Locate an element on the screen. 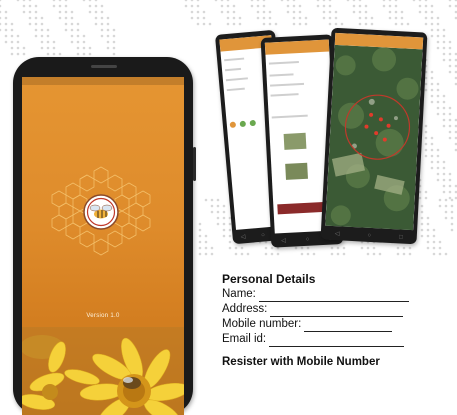 The height and width of the screenshot is (415, 457). name-input-line is located at coordinates (333, 296).